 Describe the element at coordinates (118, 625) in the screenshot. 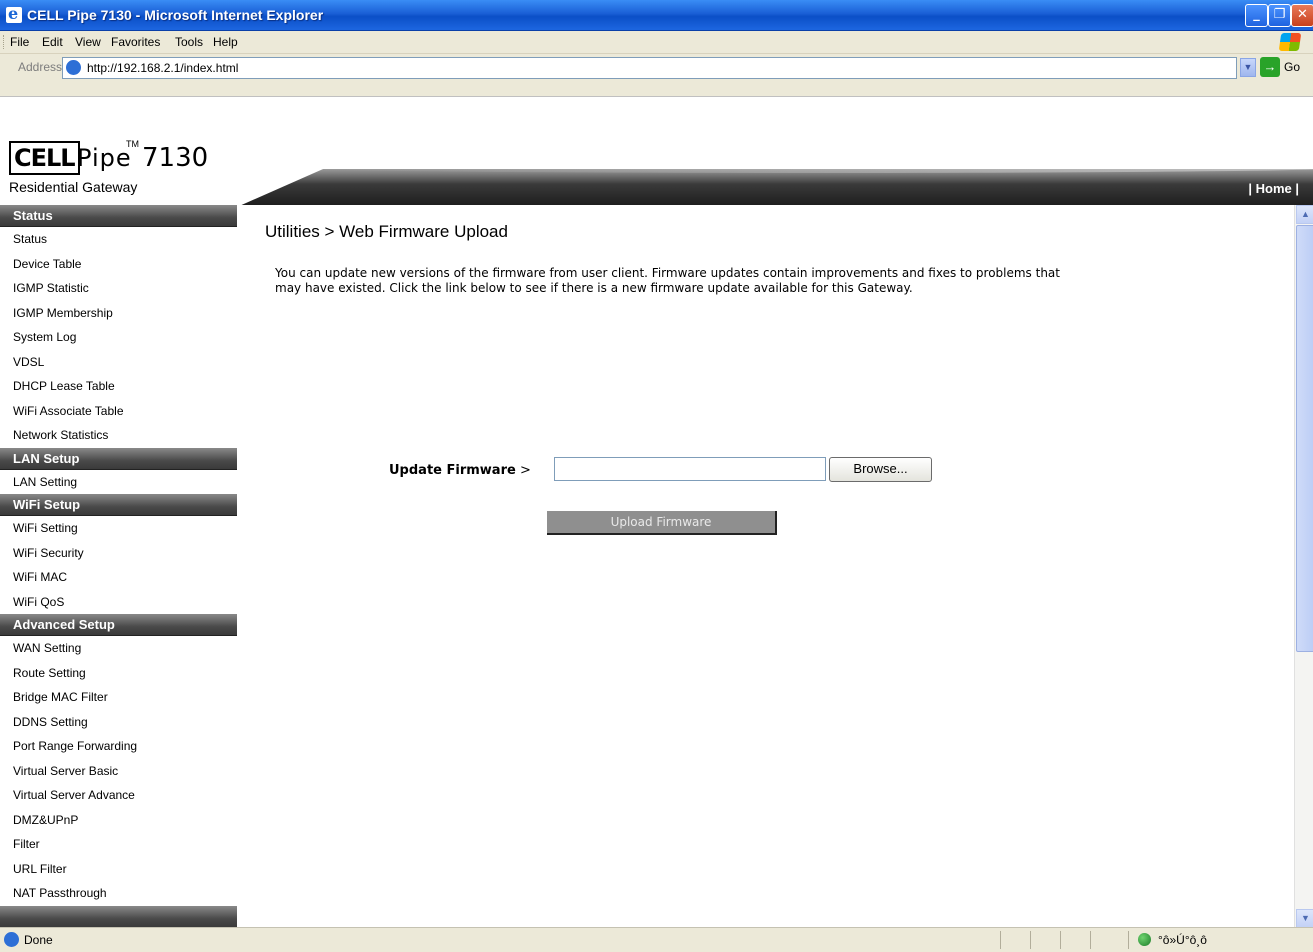

I see `sidebar-section-advanced-setup: Advanced Setup` at that location.